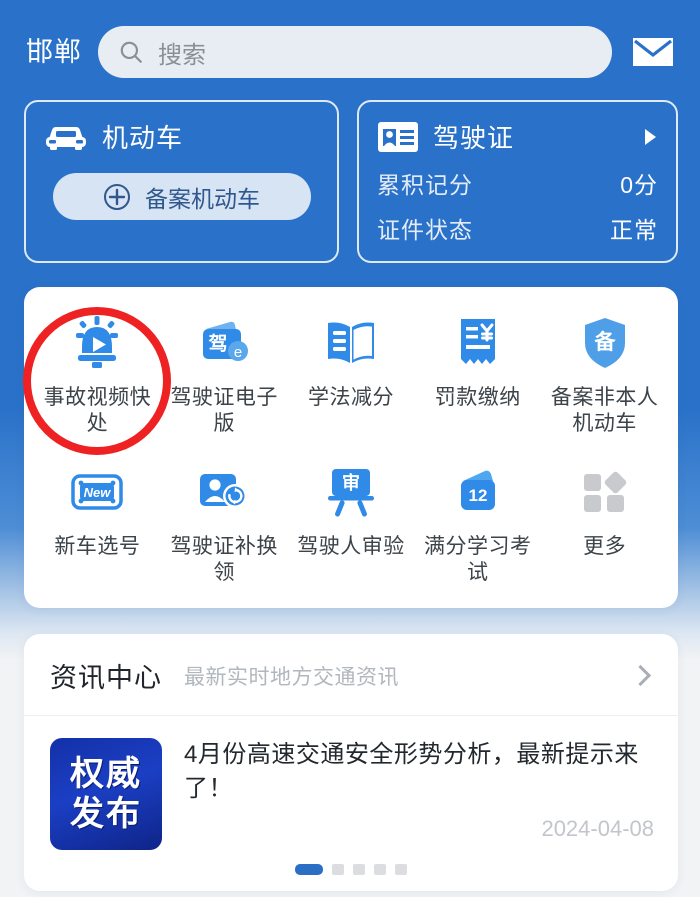 The height and width of the screenshot is (897, 700). I want to click on service-full-points-exam: 12 满分学习考试, so click(477, 524).